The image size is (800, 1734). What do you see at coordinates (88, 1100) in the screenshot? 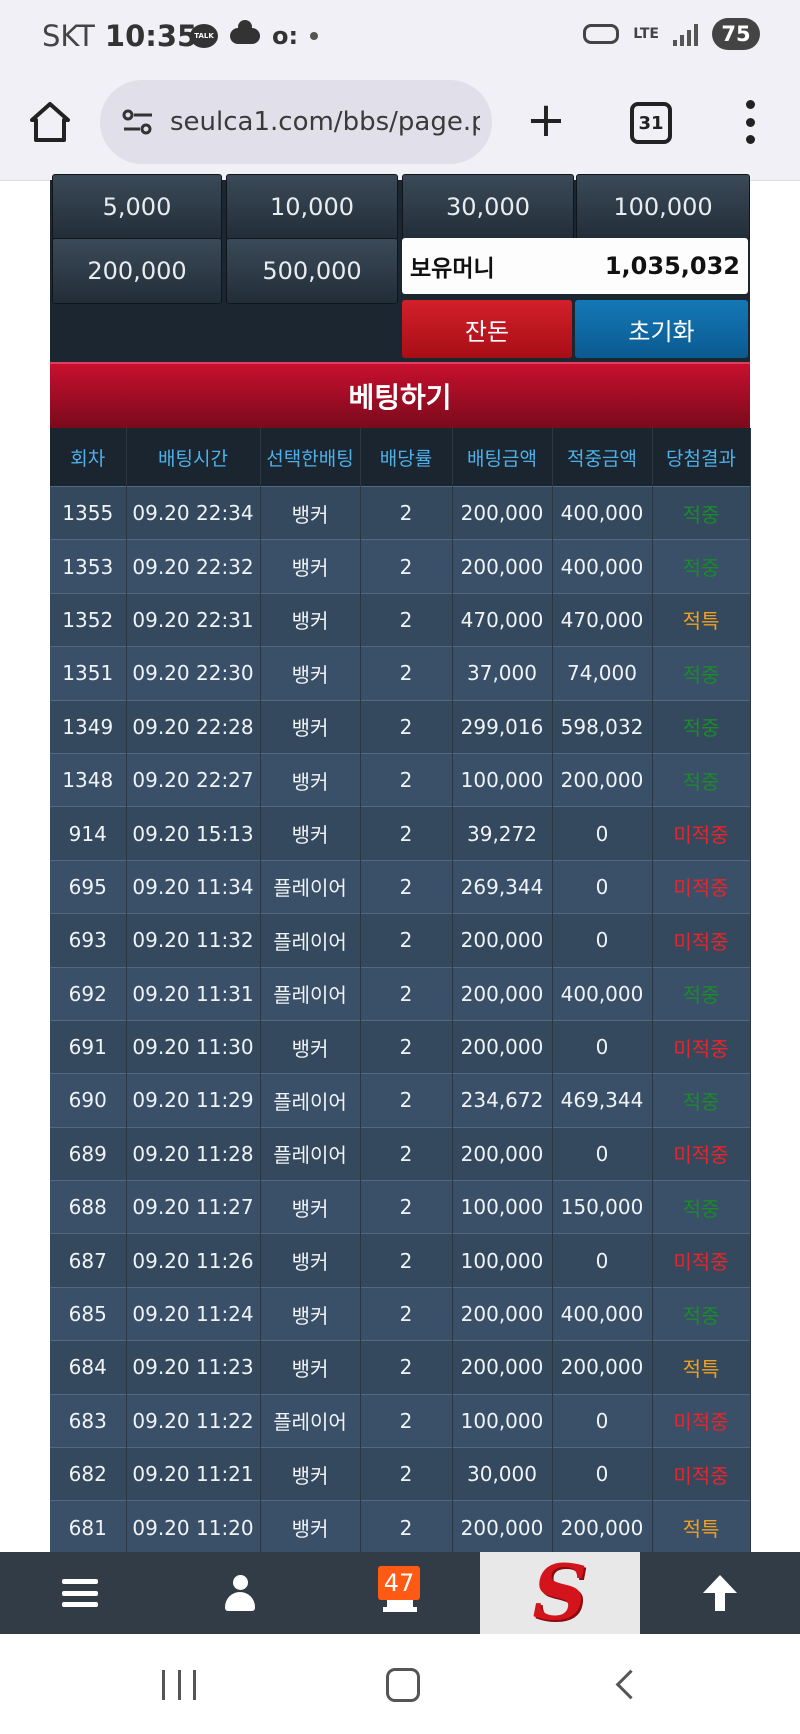
I see `round-cell: 690` at bounding box center [88, 1100].